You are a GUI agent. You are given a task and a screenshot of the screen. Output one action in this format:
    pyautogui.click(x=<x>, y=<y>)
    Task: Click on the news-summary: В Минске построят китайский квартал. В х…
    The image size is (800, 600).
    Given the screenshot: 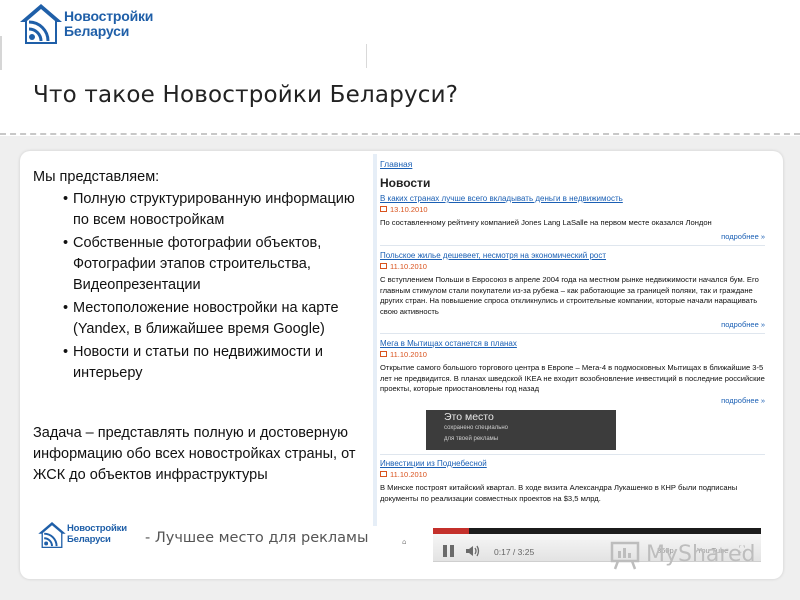 What is the action you would take?
    pyautogui.click(x=559, y=493)
    